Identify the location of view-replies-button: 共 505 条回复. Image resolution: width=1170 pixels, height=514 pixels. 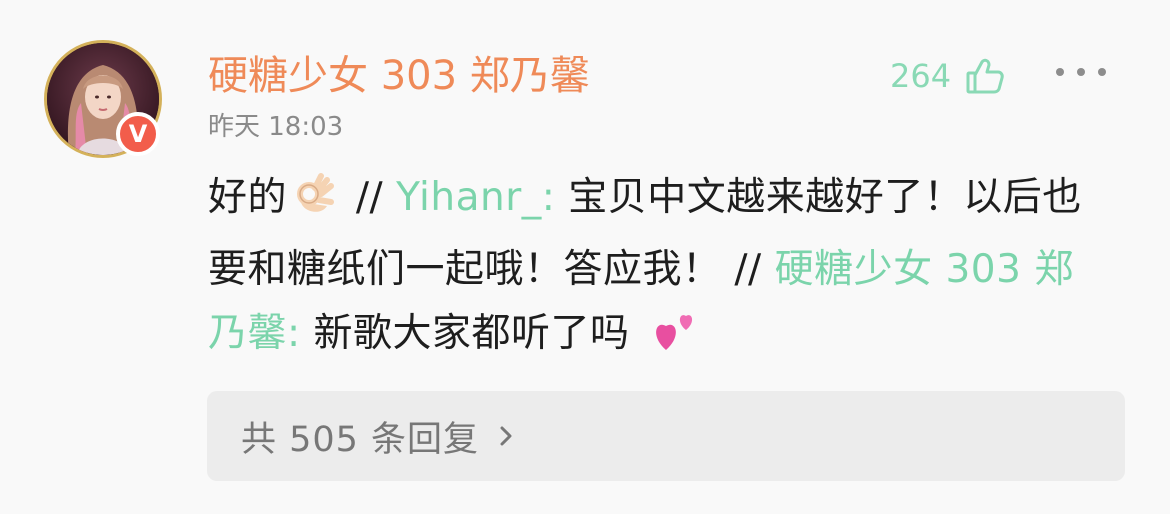
(666, 436).